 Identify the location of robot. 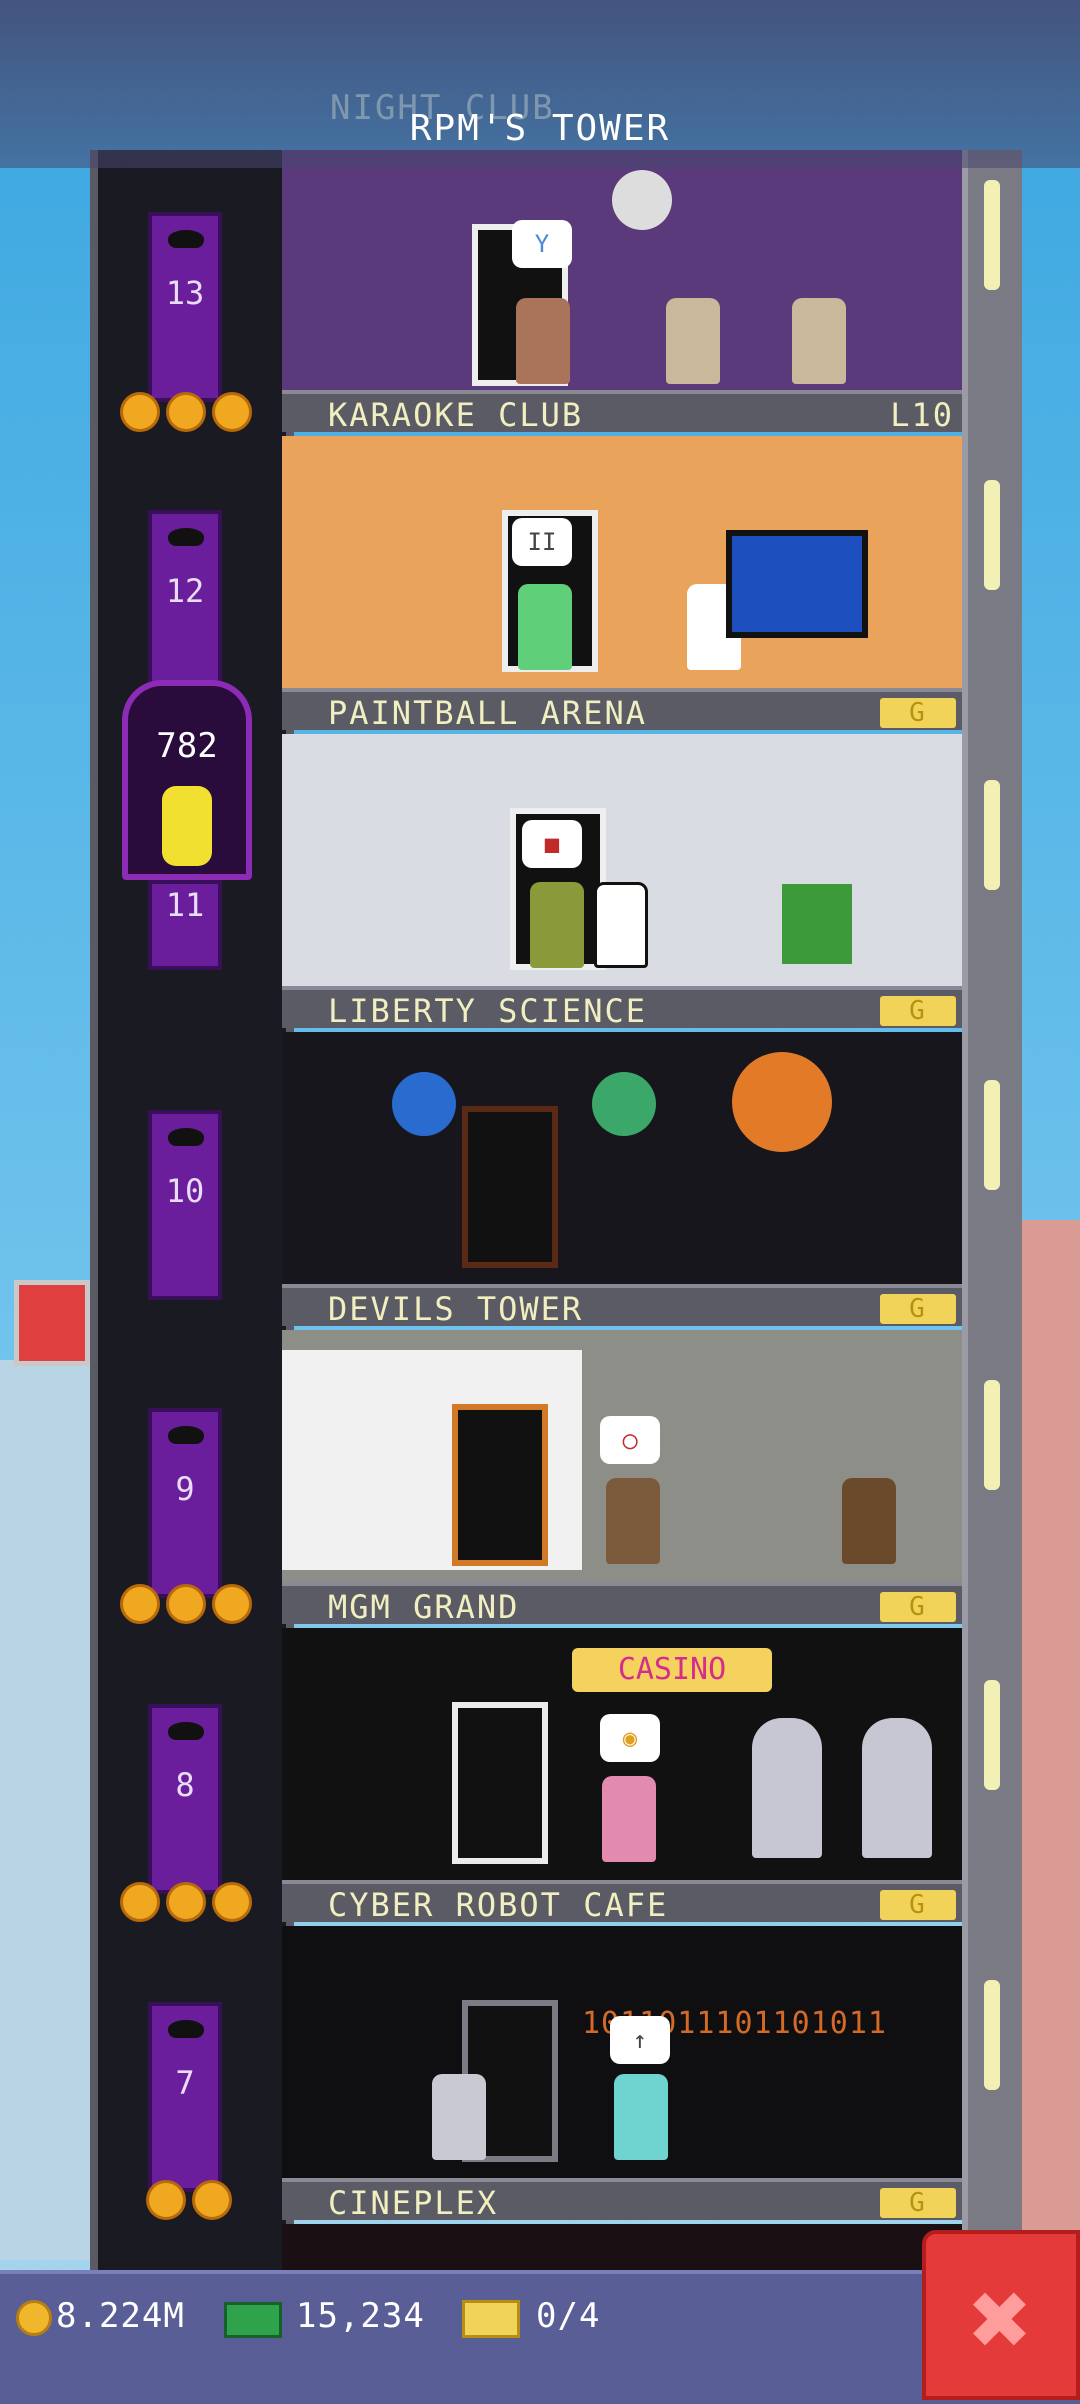
(459, 2117).